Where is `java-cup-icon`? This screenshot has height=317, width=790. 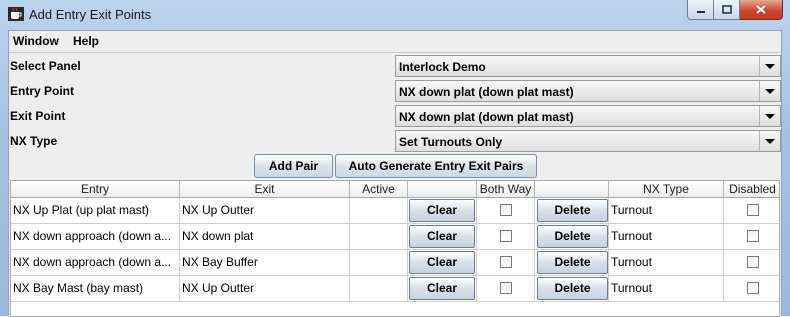 java-cup-icon is located at coordinates (16, 14).